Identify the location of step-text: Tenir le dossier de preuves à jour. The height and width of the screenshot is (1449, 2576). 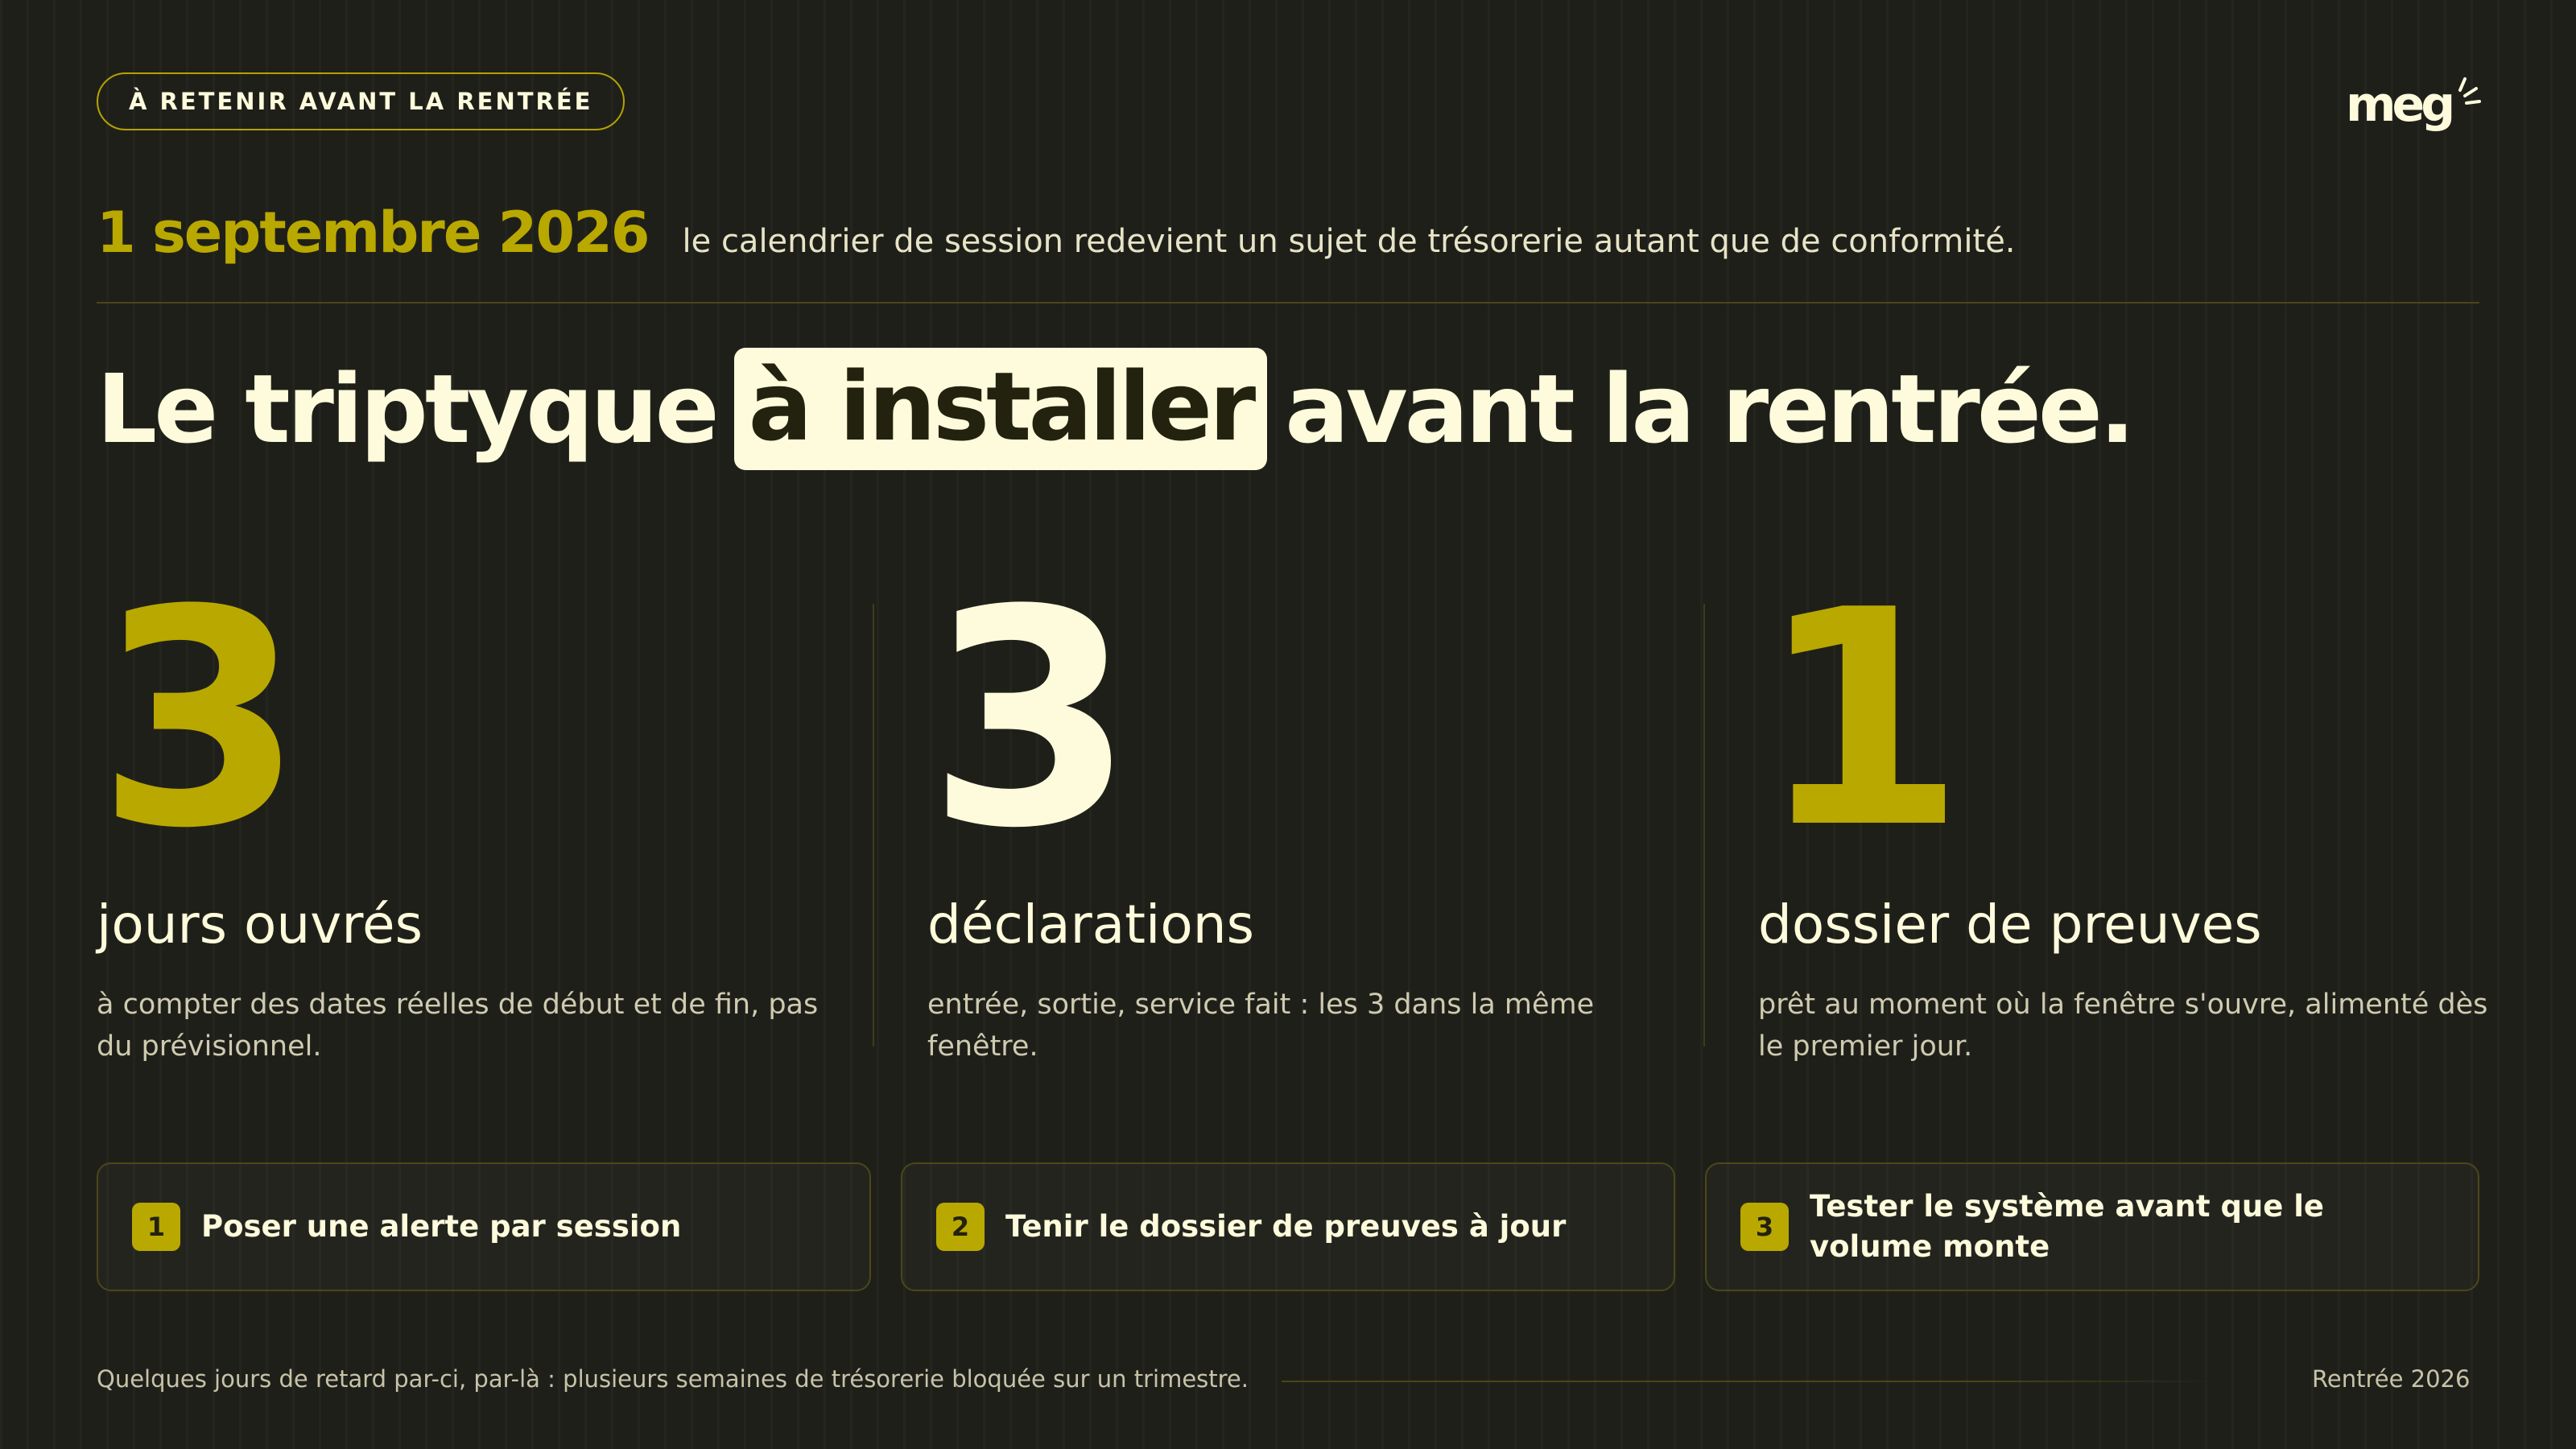
(1286, 1226).